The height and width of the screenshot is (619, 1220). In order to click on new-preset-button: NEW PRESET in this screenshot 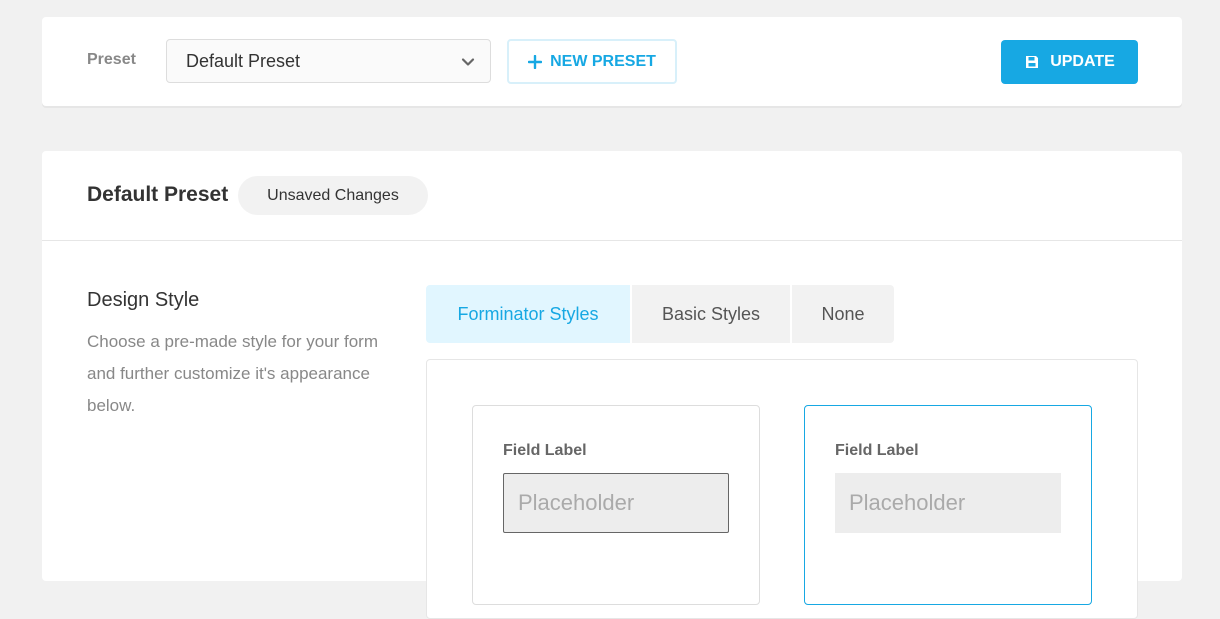, I will do `click(592, 61)`.